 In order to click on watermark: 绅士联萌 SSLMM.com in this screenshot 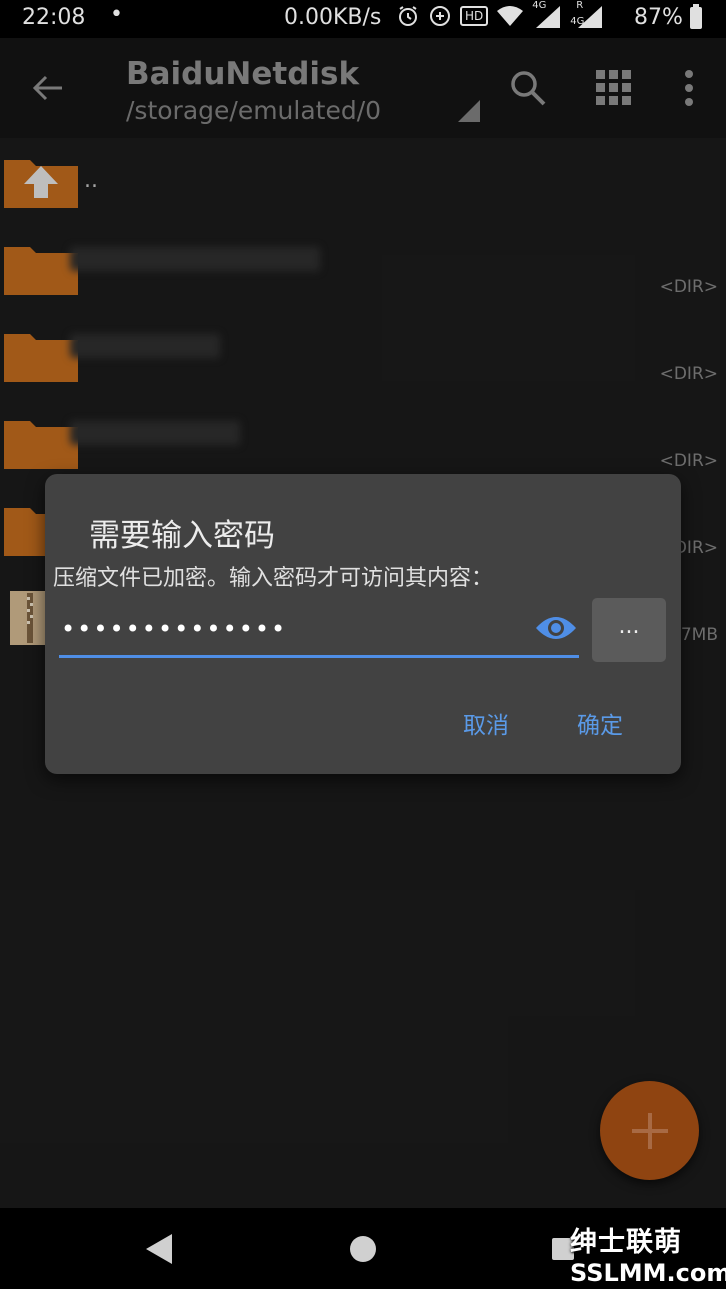, I will do `click(648, 1253)`.